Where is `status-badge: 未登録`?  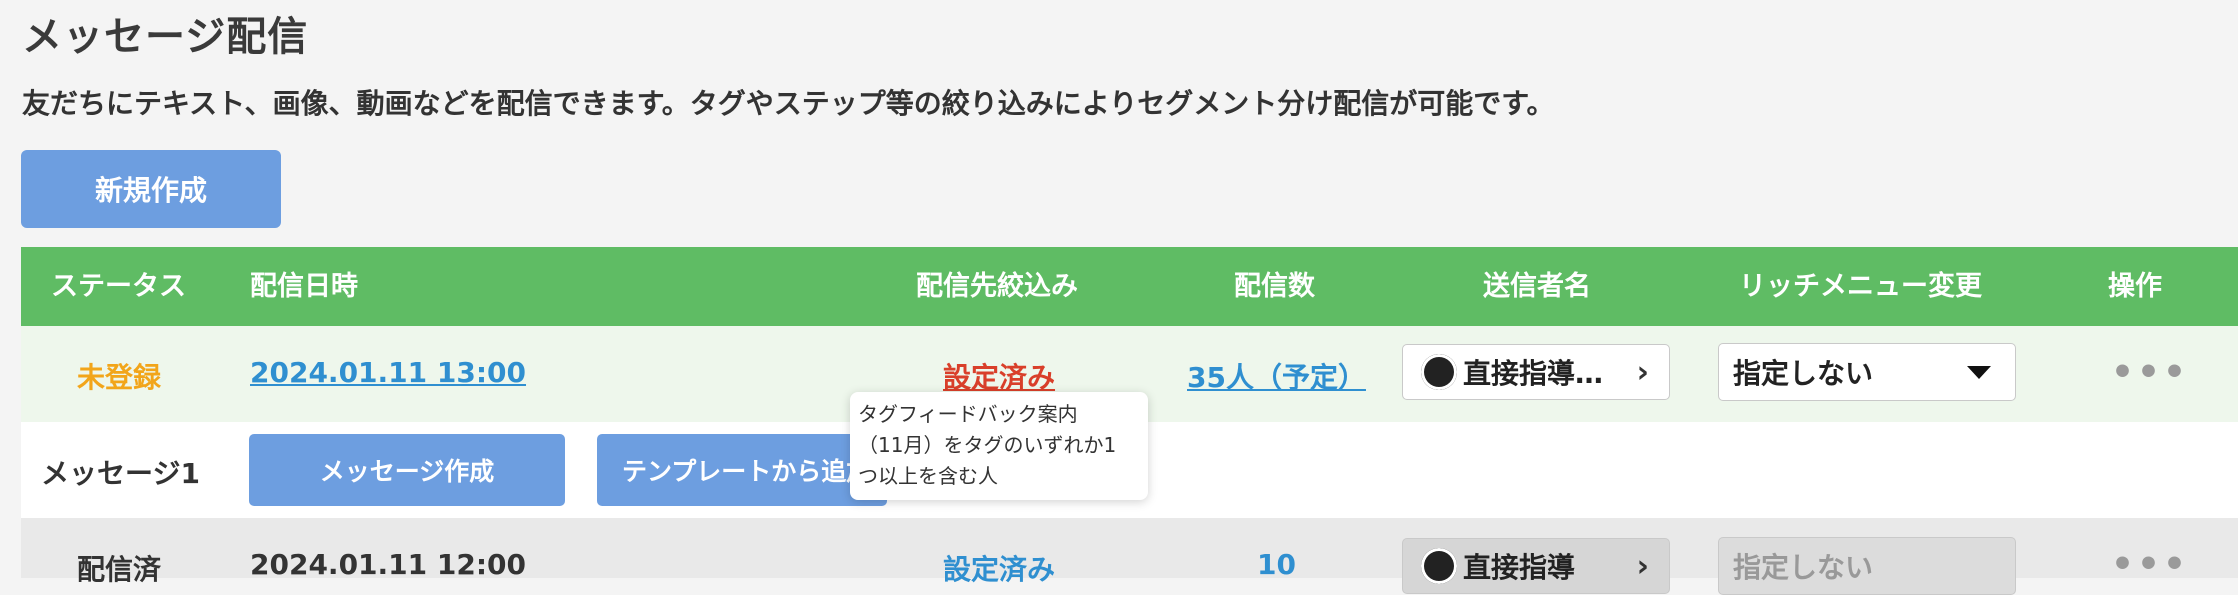 status-badge: 未登録 is located at coordinates (119, 377).